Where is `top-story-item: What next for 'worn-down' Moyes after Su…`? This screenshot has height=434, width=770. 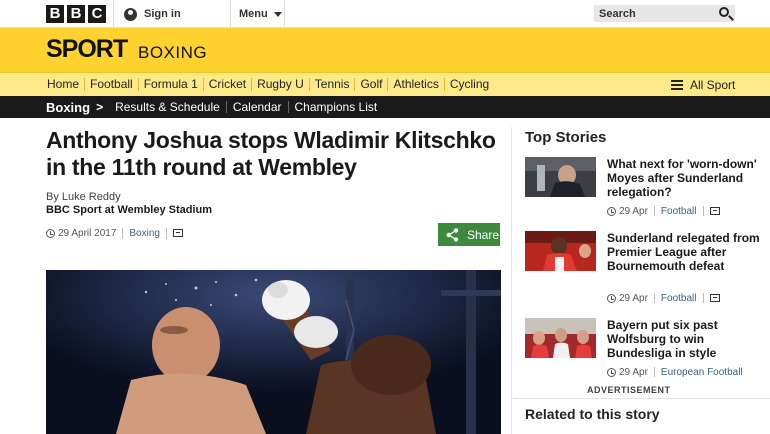 top-story-item: What next for 'worn-down' Moyes after Su… is located at coordinates (645, 188).